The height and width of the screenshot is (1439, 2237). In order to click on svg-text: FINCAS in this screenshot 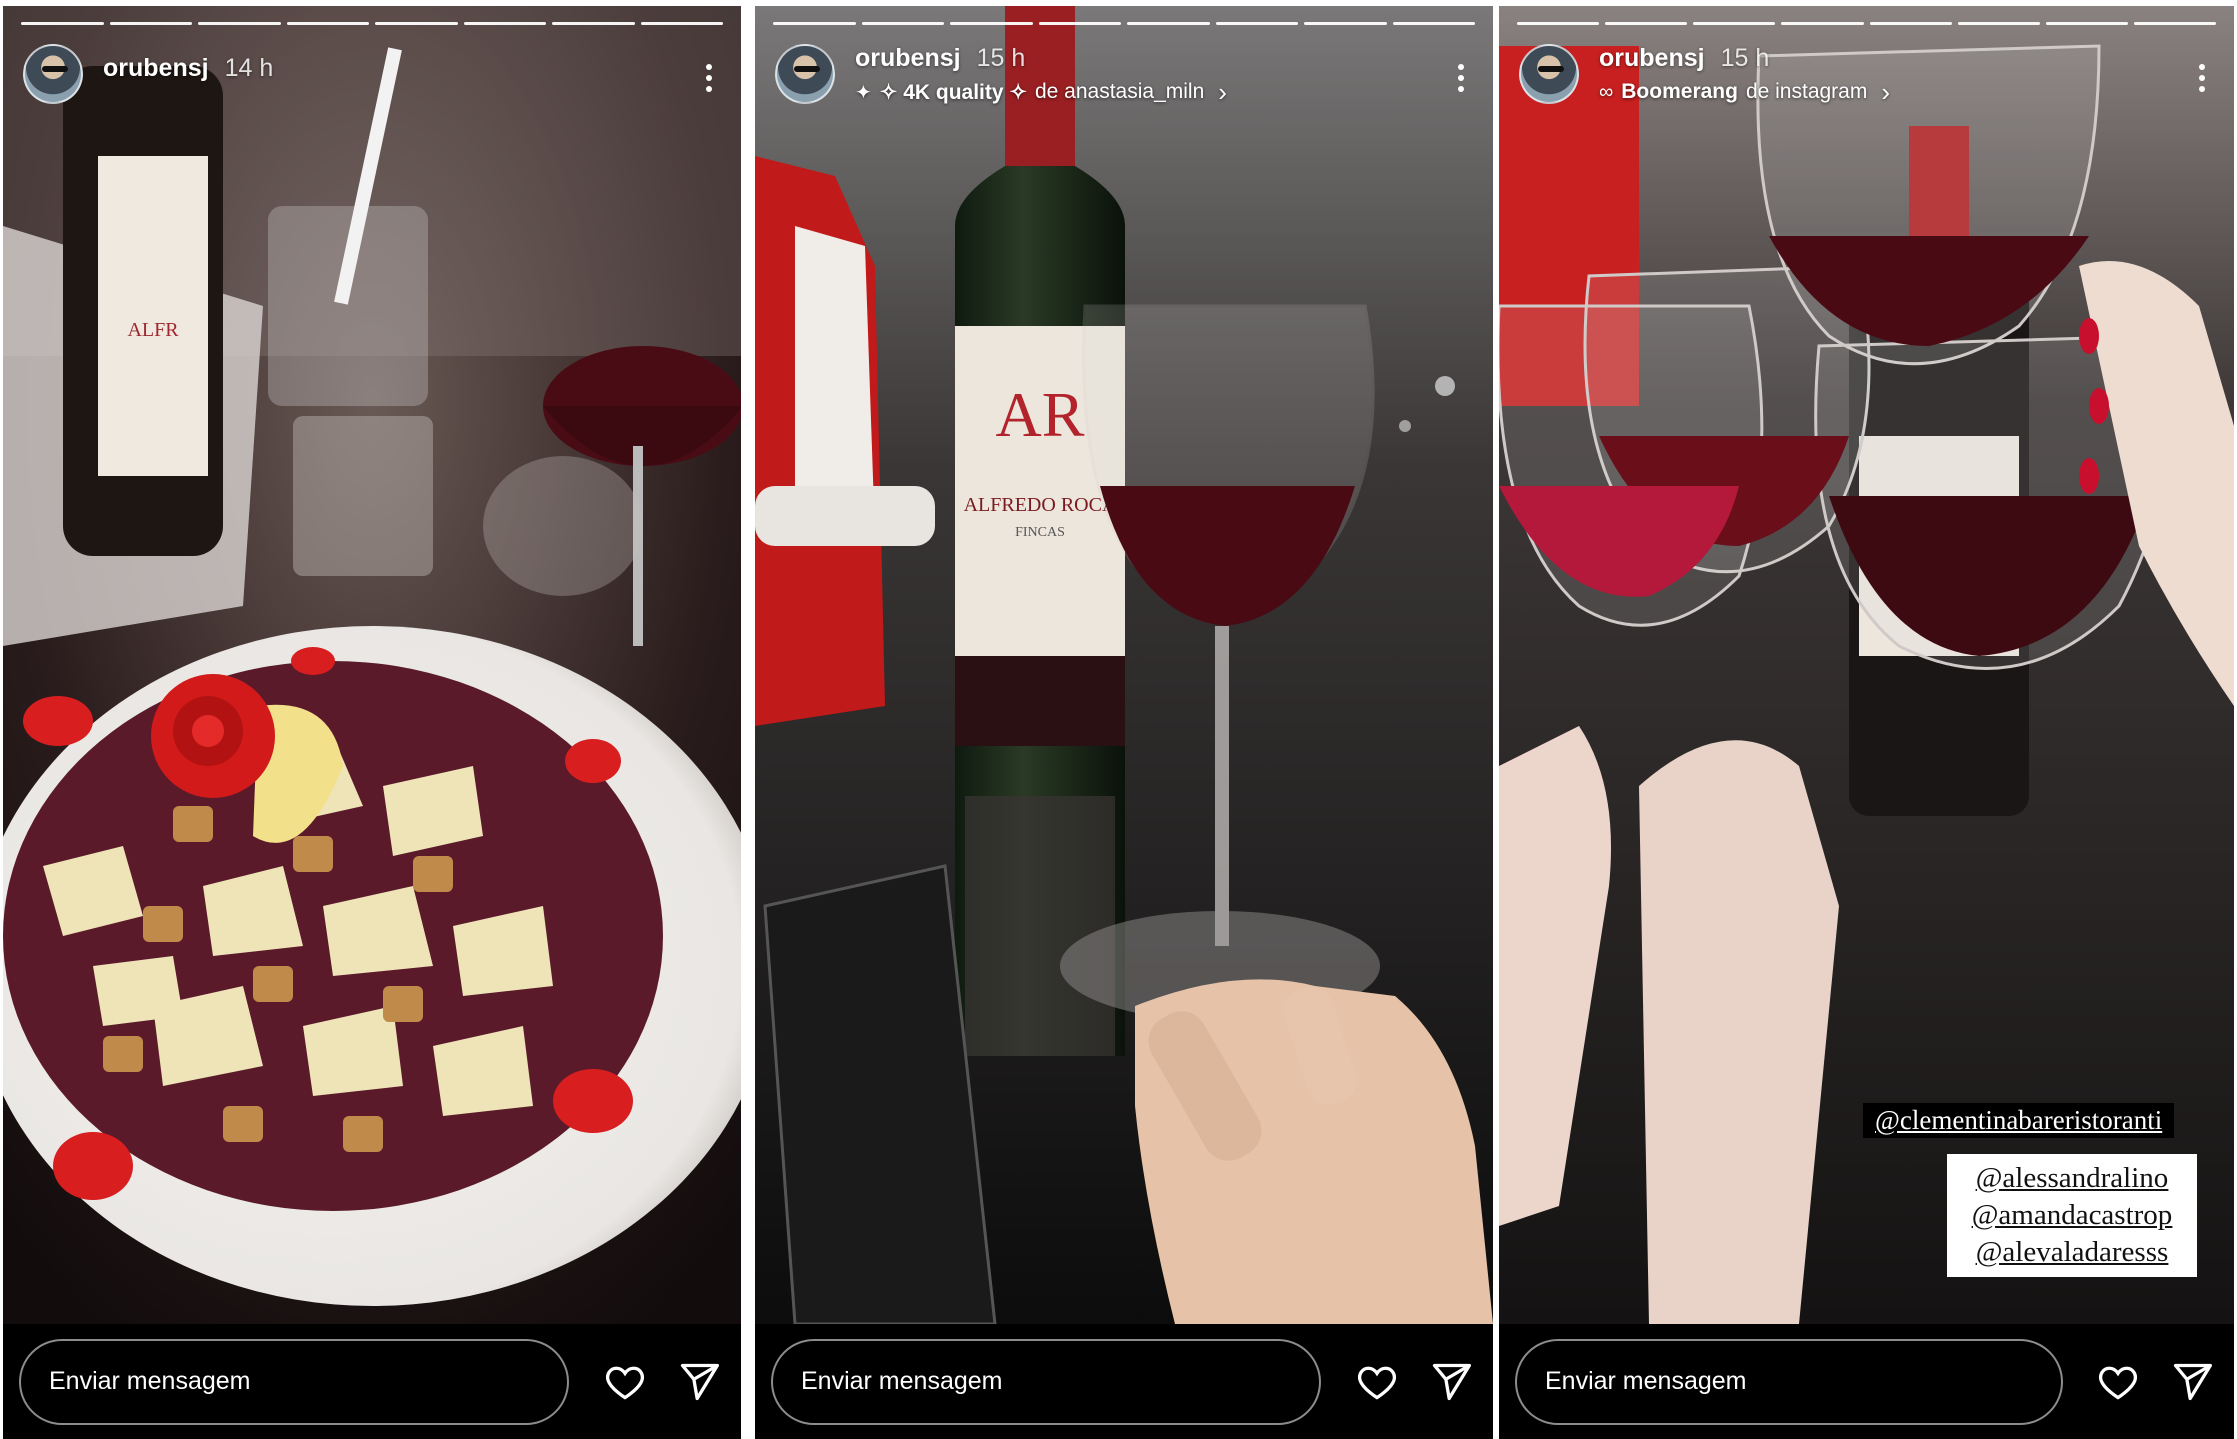, I will do `click(1040, 532)`.